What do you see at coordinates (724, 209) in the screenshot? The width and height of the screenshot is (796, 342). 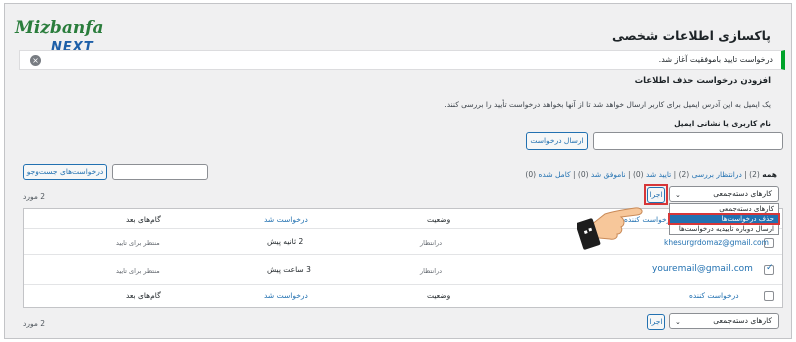 I see `option-bulk-actions: کارهای دسته‌جمعی` at bounding box center [724, 209].